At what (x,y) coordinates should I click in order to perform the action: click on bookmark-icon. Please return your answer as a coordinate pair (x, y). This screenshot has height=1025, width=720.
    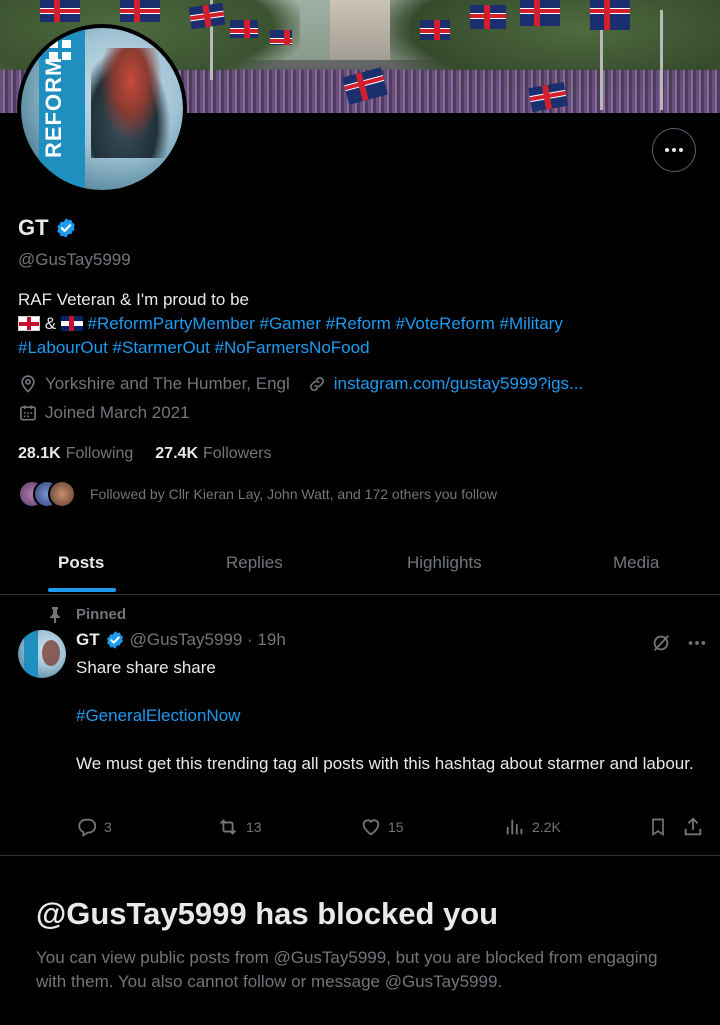
    Looking at the image, I should click on (658, 827).